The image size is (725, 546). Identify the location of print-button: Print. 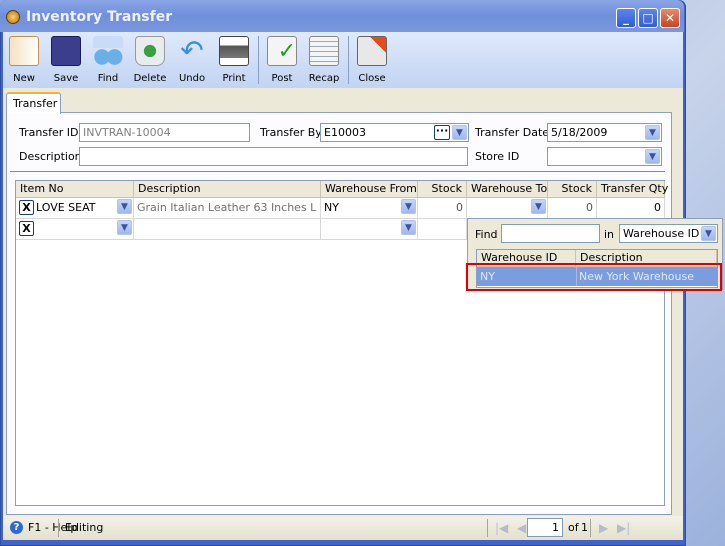
(234, 60).